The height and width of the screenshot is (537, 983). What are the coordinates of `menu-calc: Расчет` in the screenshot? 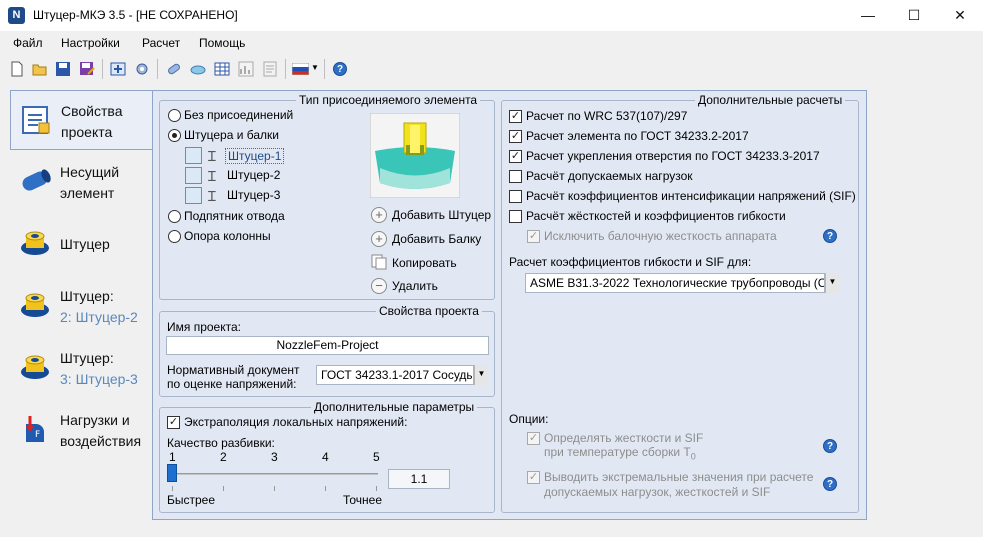 It's located at (161, 43).